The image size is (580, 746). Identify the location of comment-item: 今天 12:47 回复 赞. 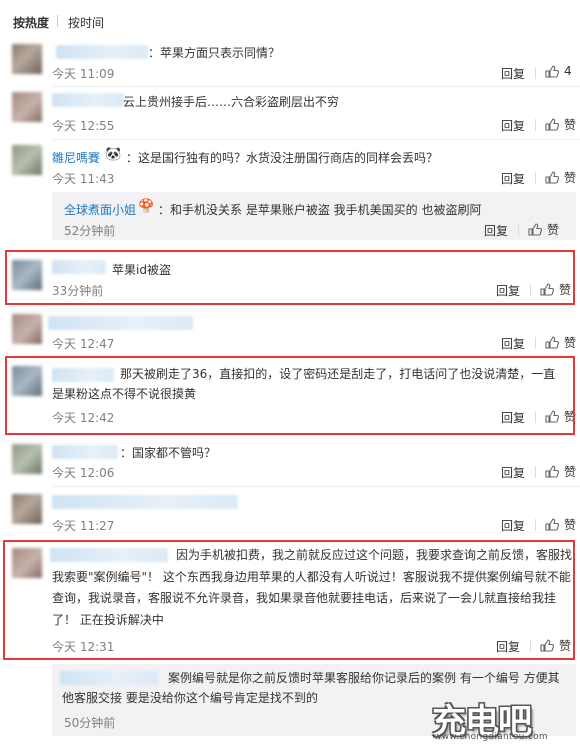
(290, 330).